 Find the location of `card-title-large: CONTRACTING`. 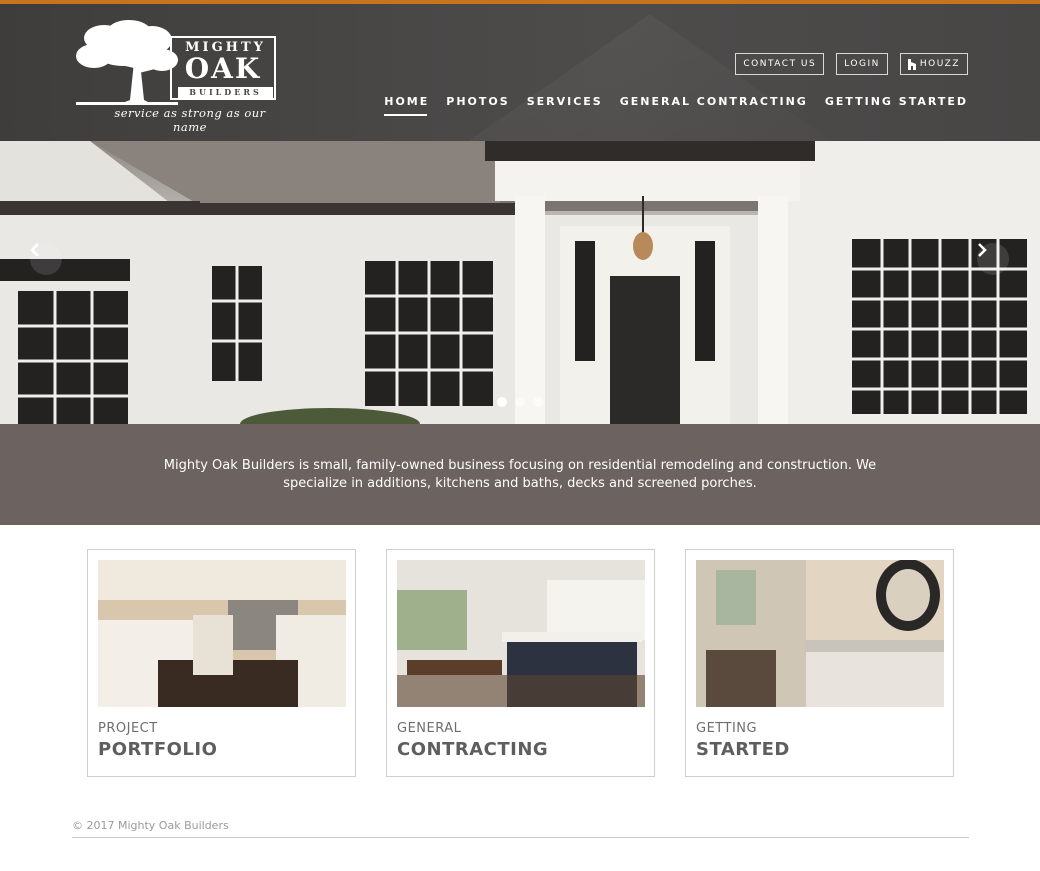

card-title-large: CONTRACTING is located at coordinates (473, 749).